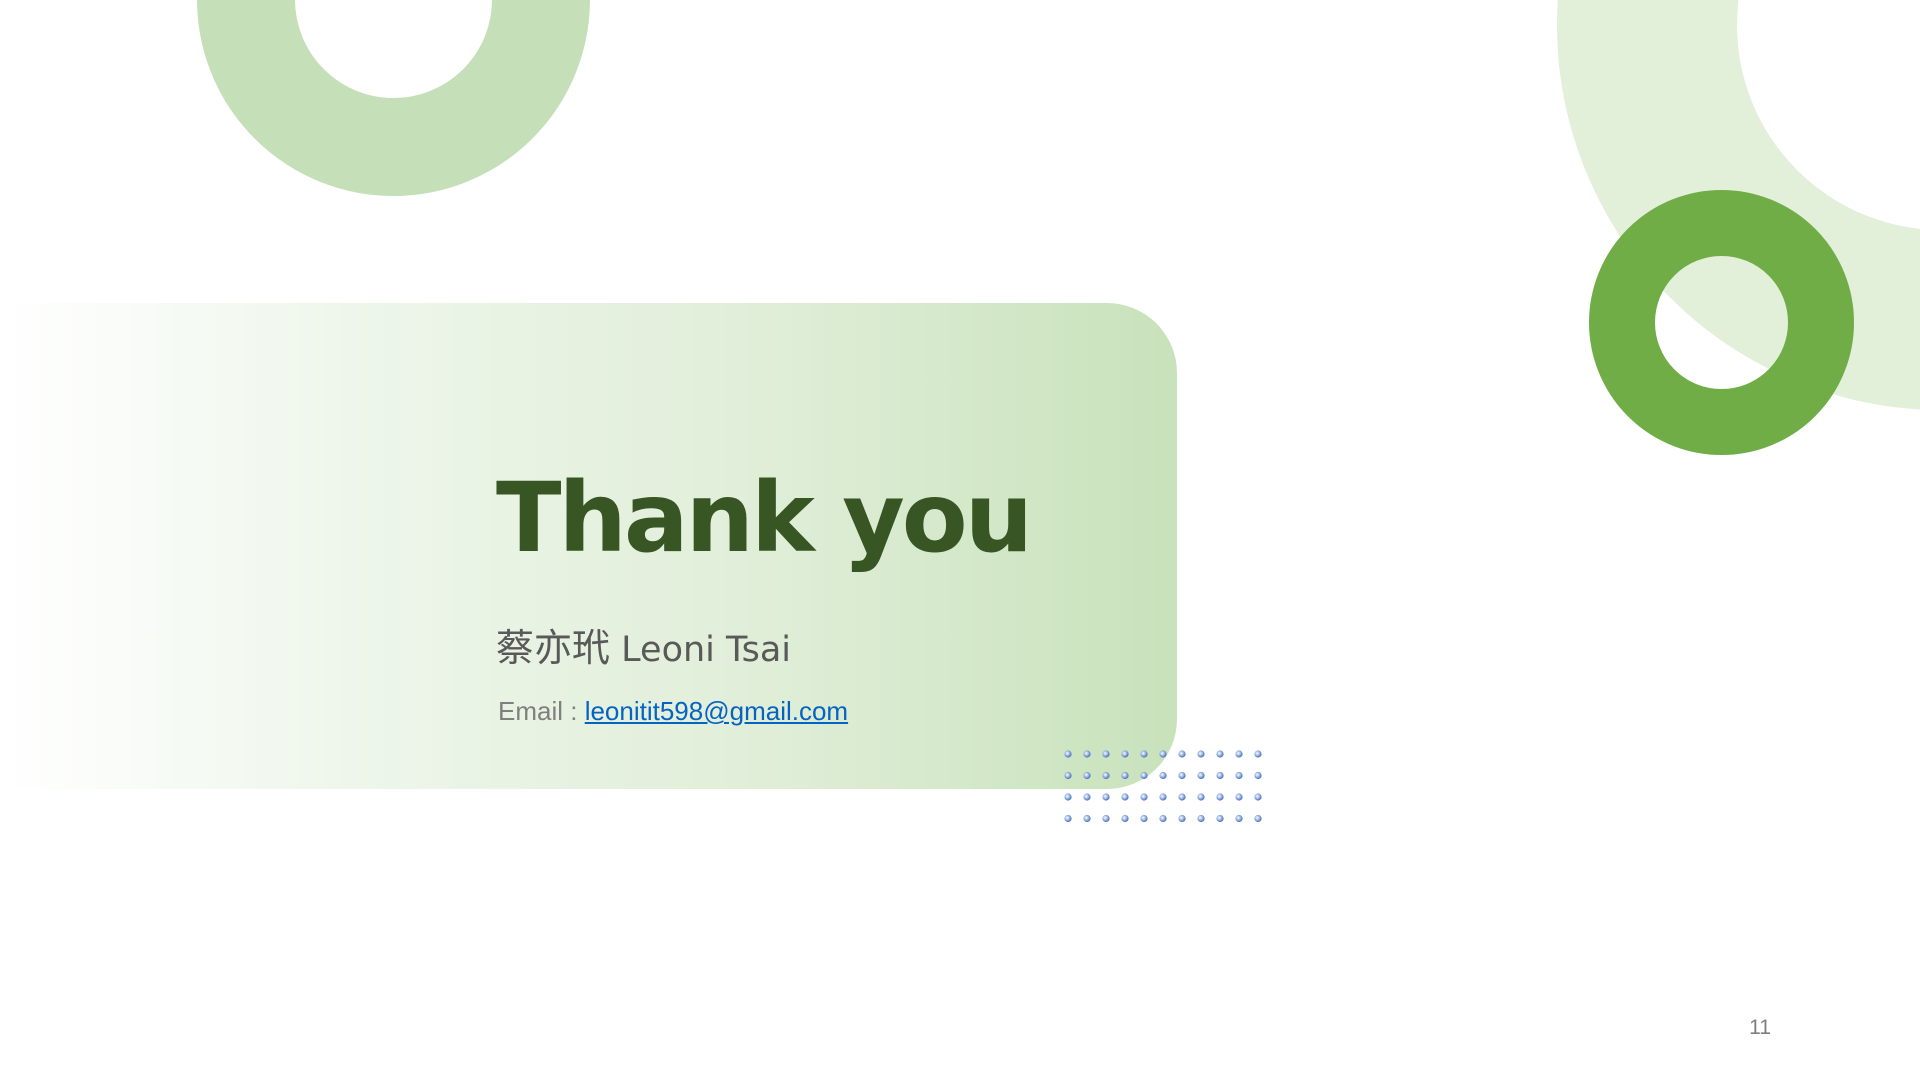 The height and width of the screenshot is (1080, 1920). I want to click on presenter-name: 蔡亦玳 Leoni Tsai, so click(643, 649).